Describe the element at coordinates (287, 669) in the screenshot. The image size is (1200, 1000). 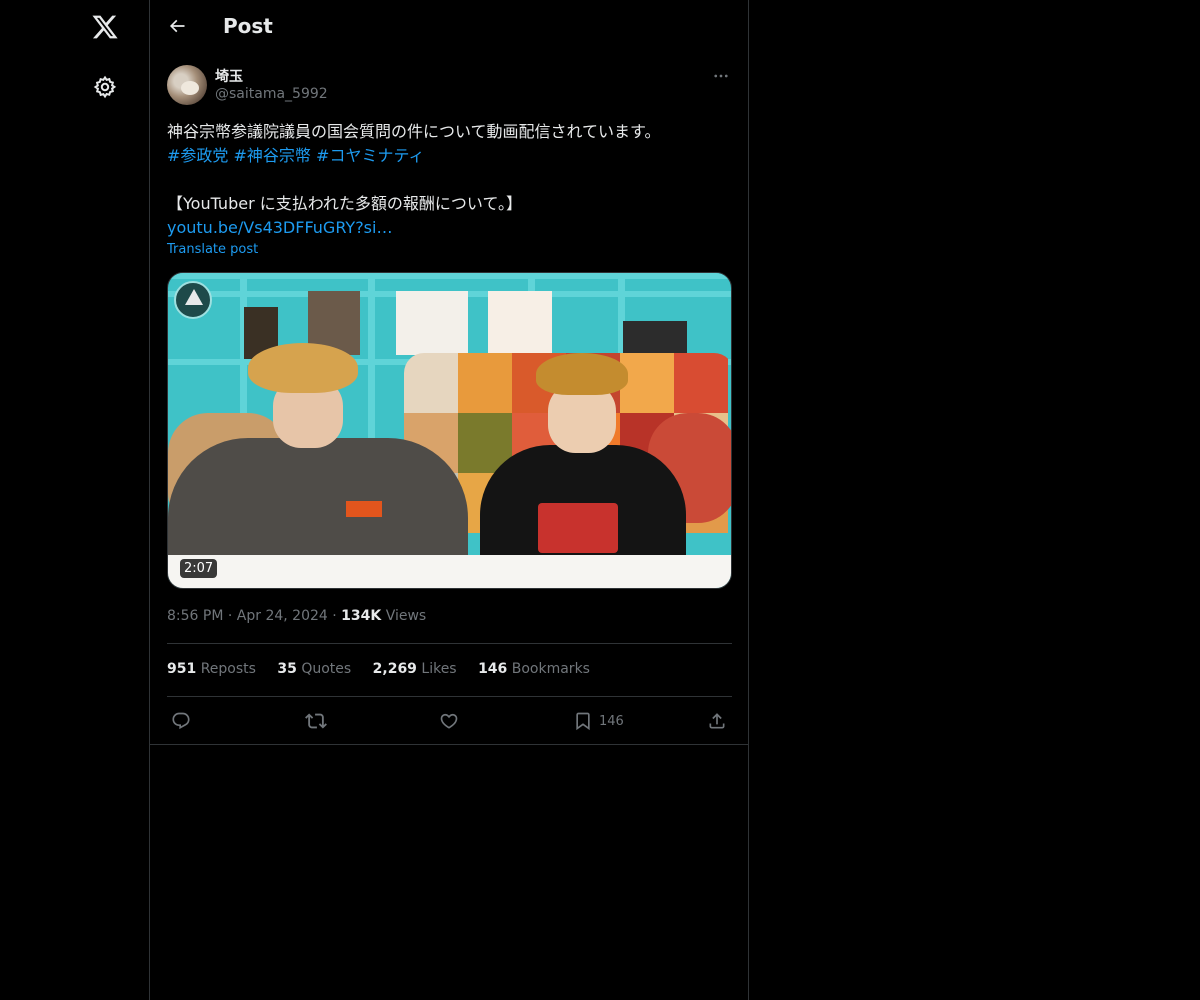
I see `quotes-count: 35` at that location.